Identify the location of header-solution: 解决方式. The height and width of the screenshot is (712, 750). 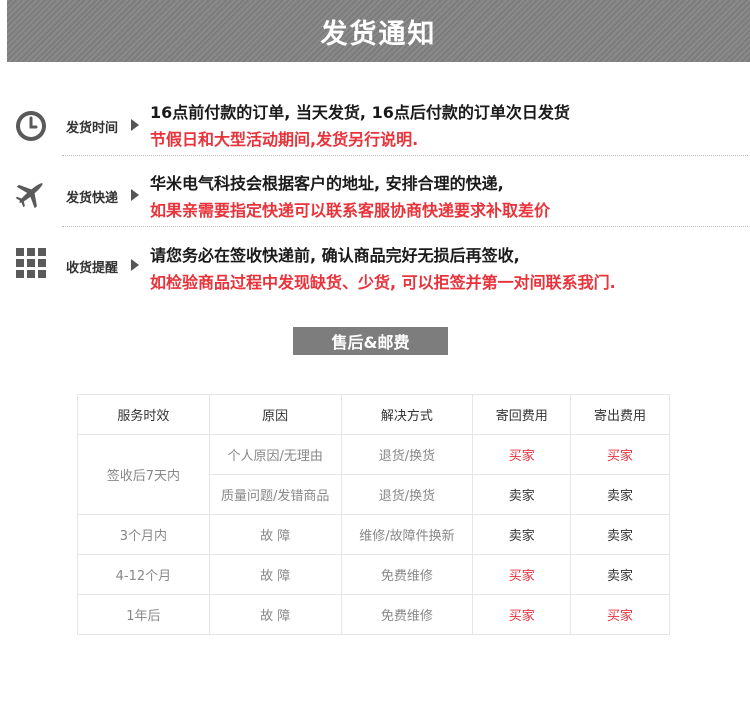
(407, 414).